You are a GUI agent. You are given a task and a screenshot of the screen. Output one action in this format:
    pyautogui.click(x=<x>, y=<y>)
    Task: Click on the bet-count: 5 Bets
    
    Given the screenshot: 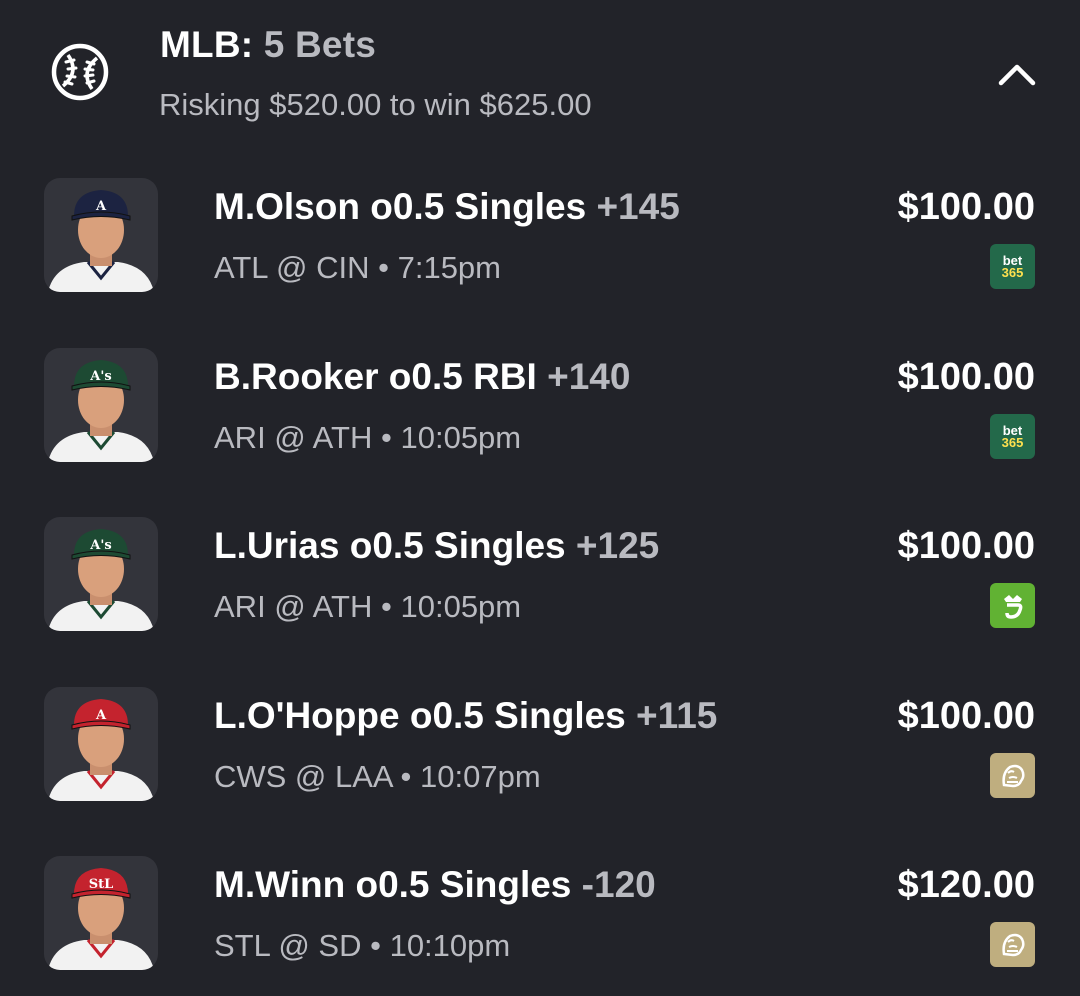 What is the action you would take?
    pyautogui.click(x=320, y=44)
    